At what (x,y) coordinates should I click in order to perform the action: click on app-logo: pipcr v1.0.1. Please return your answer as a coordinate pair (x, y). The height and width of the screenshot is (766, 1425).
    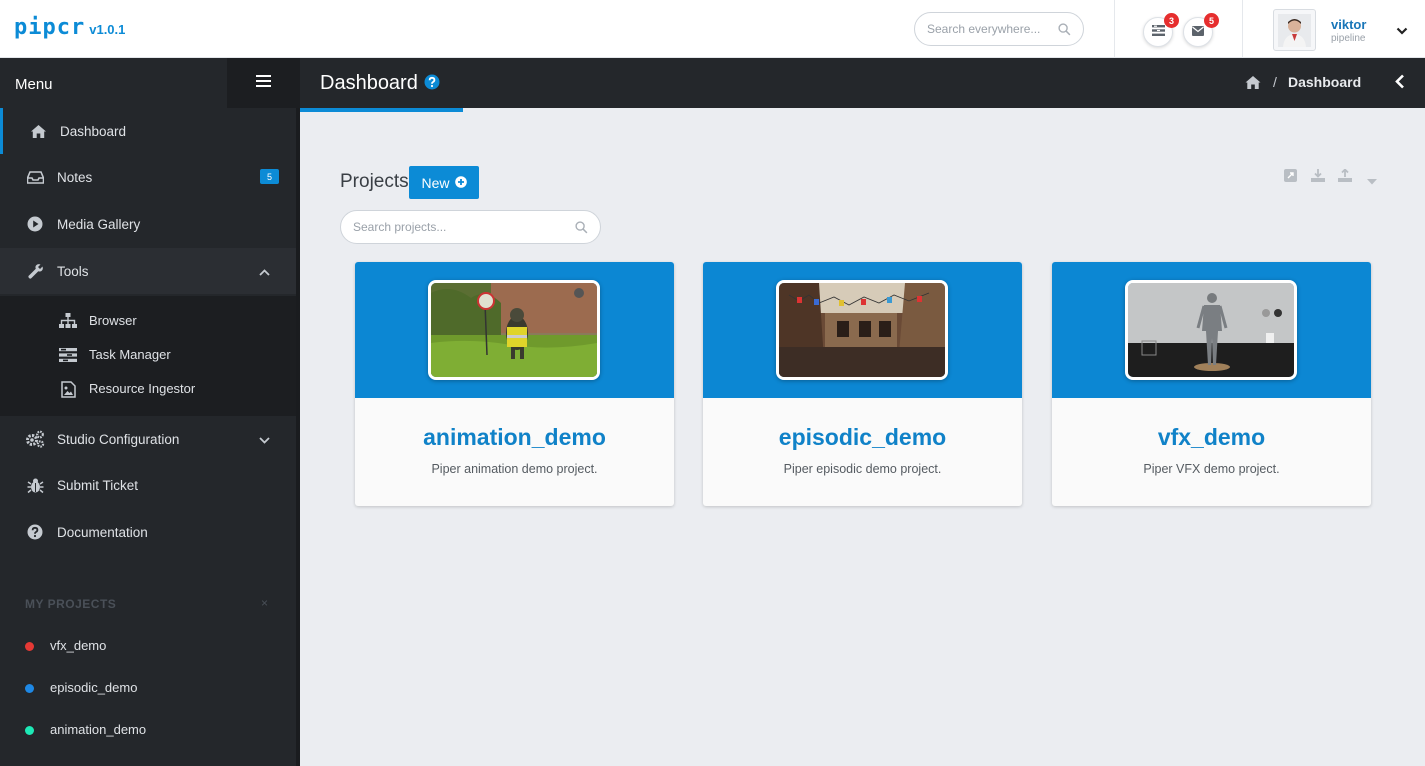
    Looking at the image, I should click on (70, 27).